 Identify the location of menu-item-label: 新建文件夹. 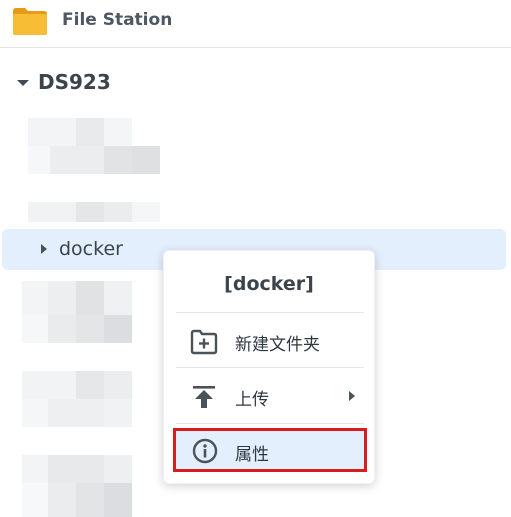
(277, 345).